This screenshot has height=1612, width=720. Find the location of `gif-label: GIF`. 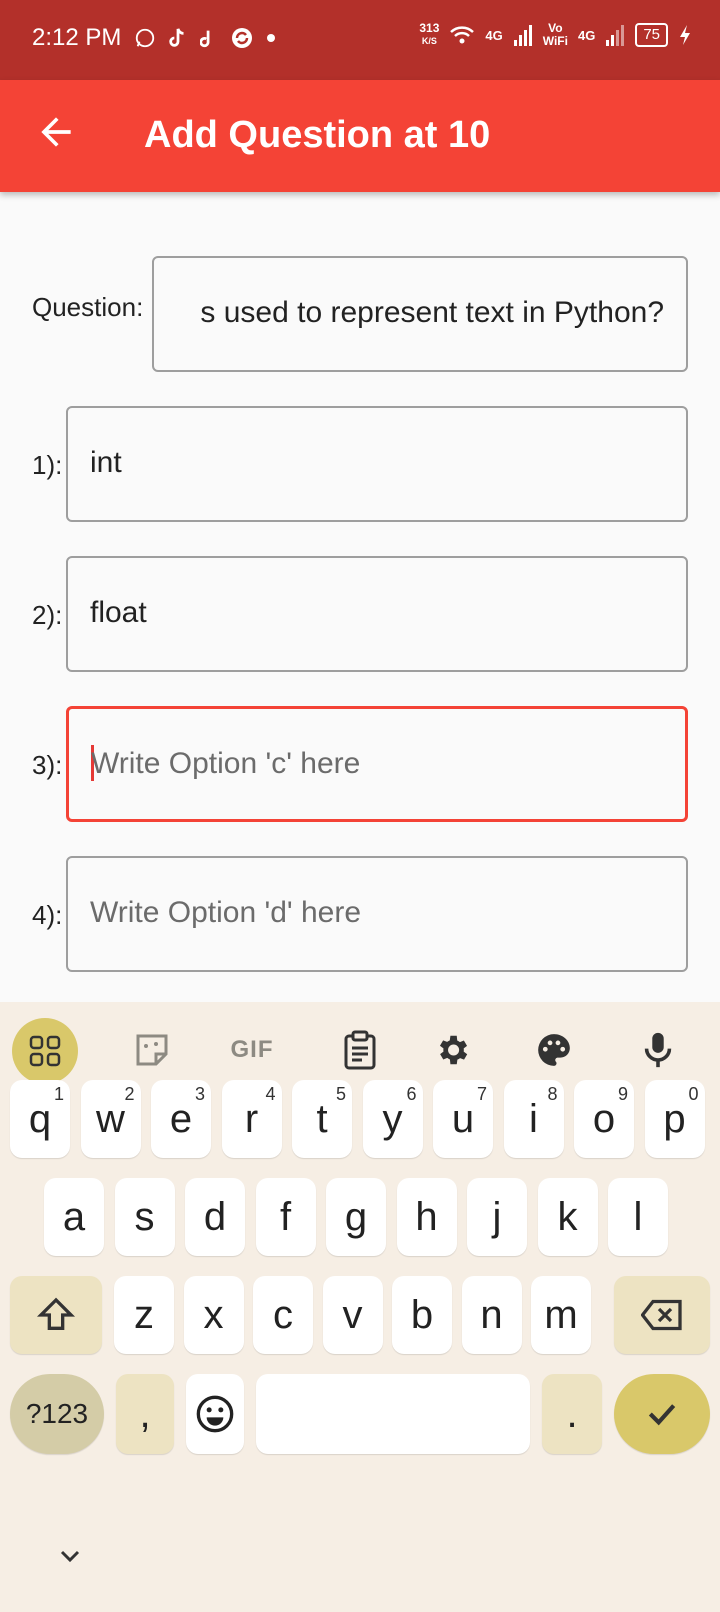

gif-label: GIF is located at coordinates (252, 1049).